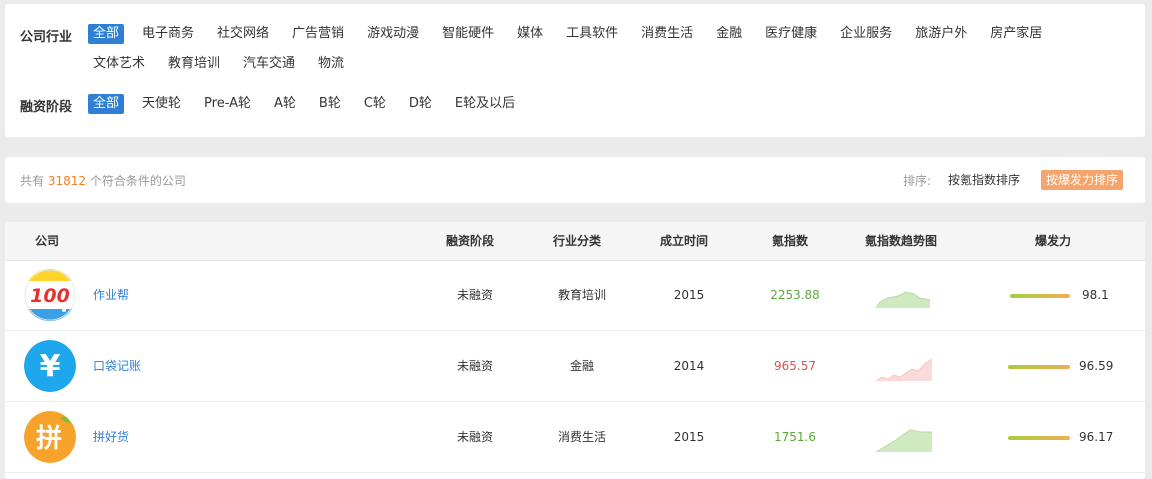  I want to click on table-row: 100 作业帮 未融资 教育培训 2015 2253.88 98.1, so click(575, 295).